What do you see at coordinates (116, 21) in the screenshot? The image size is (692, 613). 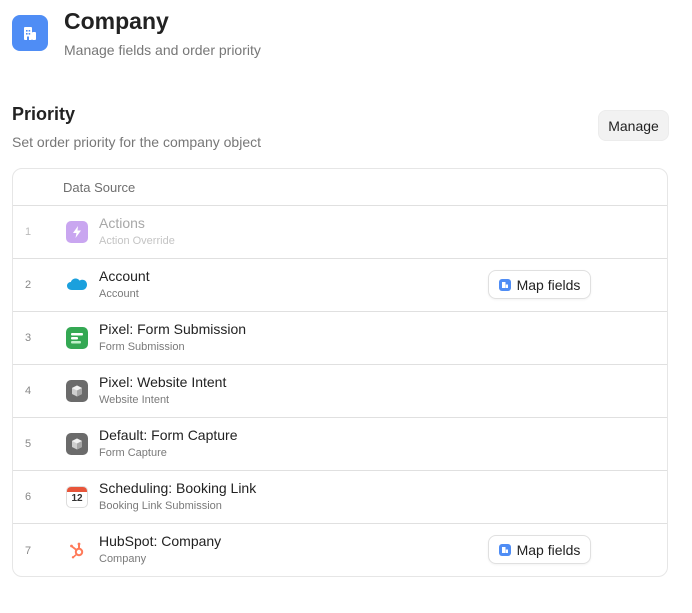 I see `page-title: Company` at bounding box center [116, 21].